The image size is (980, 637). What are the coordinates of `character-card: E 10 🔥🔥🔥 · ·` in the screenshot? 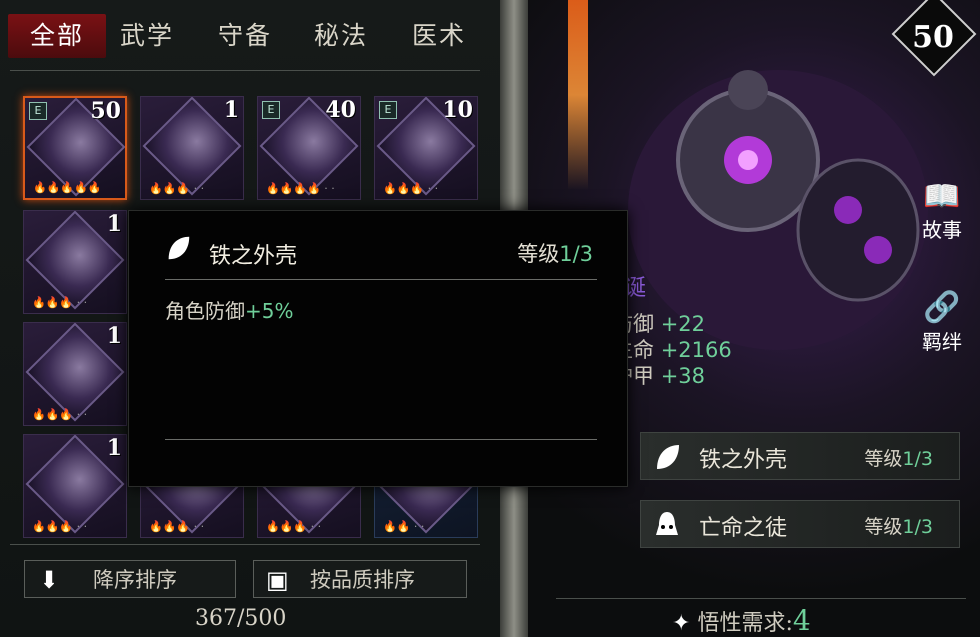 It's located at (426, 148).